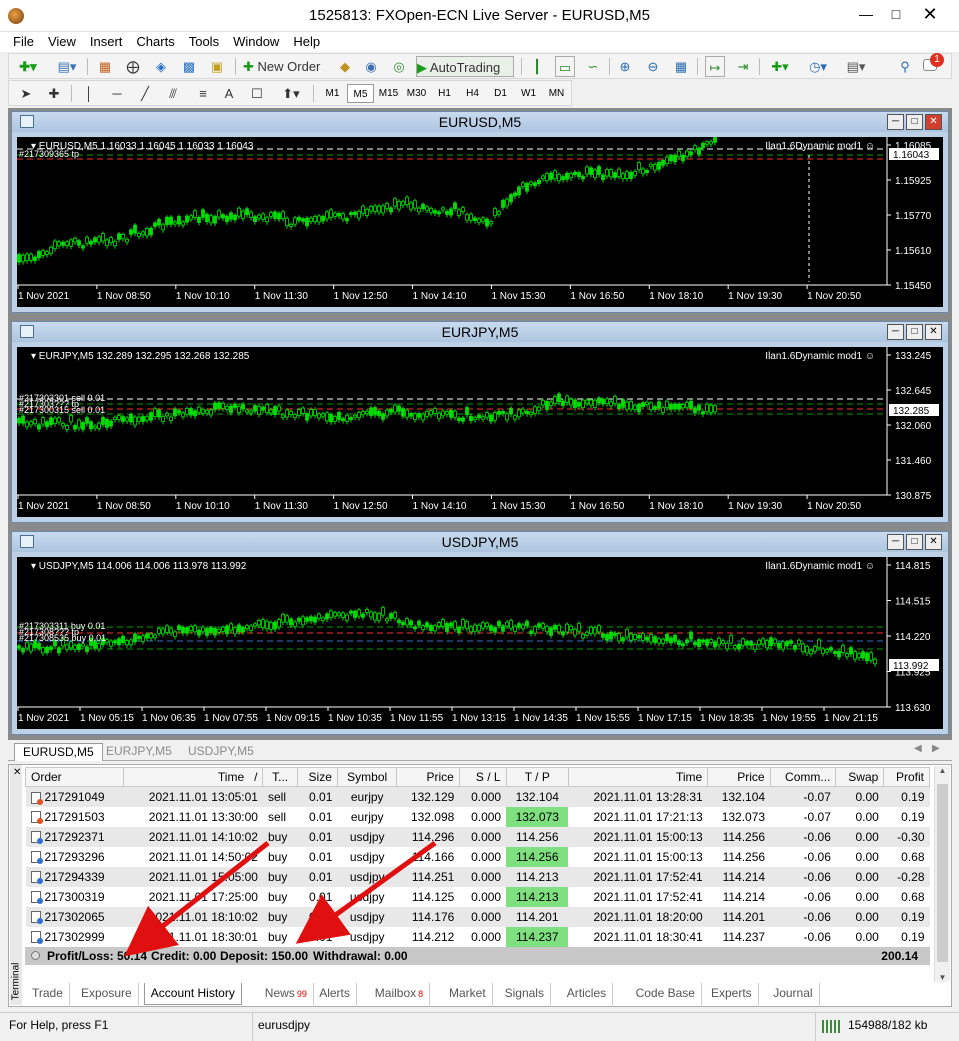  I want to click on new-order-button: ✚ New Order, so click(287, 66).